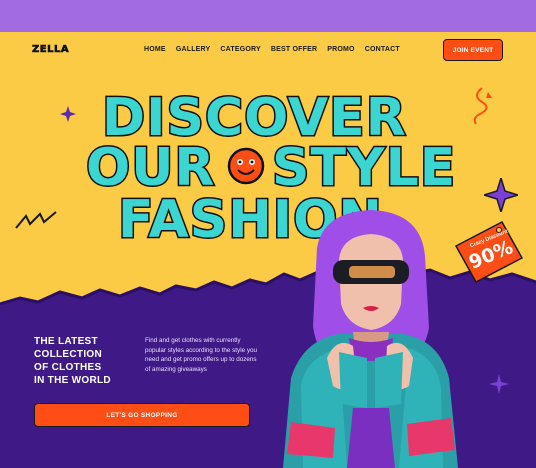 The width and height of the screenshot is (536, 468). I want to click on join-event-button: JOIN EVENT, so click(473, 50).